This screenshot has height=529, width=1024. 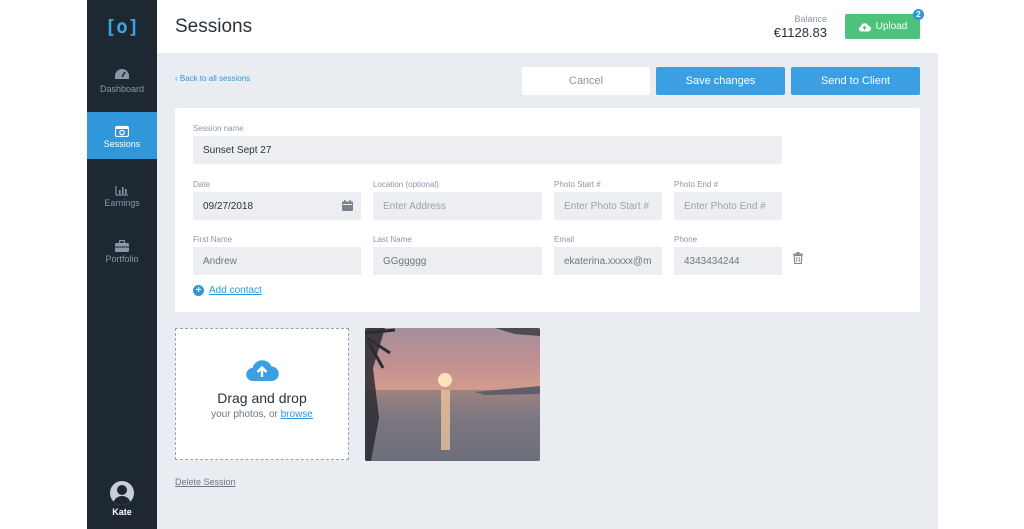 I want to click on user-profile: Kate, so click(x=122, y=499).